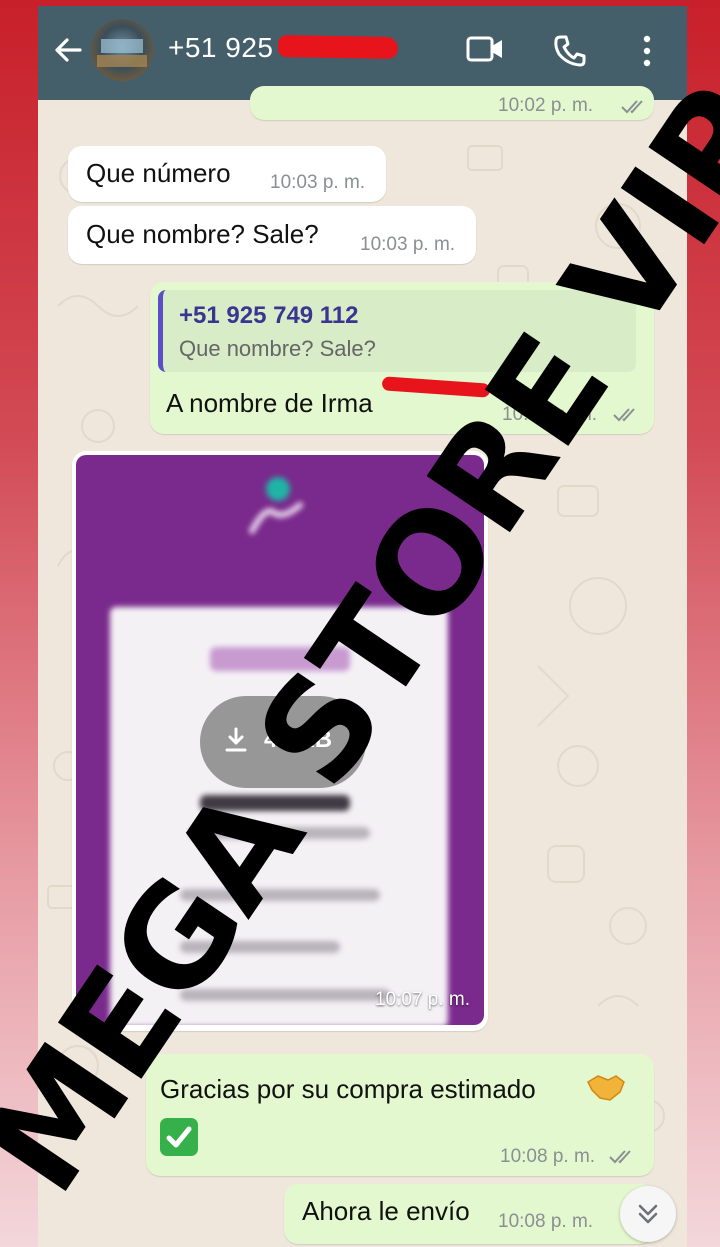 The height and width of the screenshot is (1247, 720). What do you see at coordinates (452, 103) in the screenshot?
I see `message-bubble-outgoing: 10:02 p. m.` at bounding box center [452, 103].